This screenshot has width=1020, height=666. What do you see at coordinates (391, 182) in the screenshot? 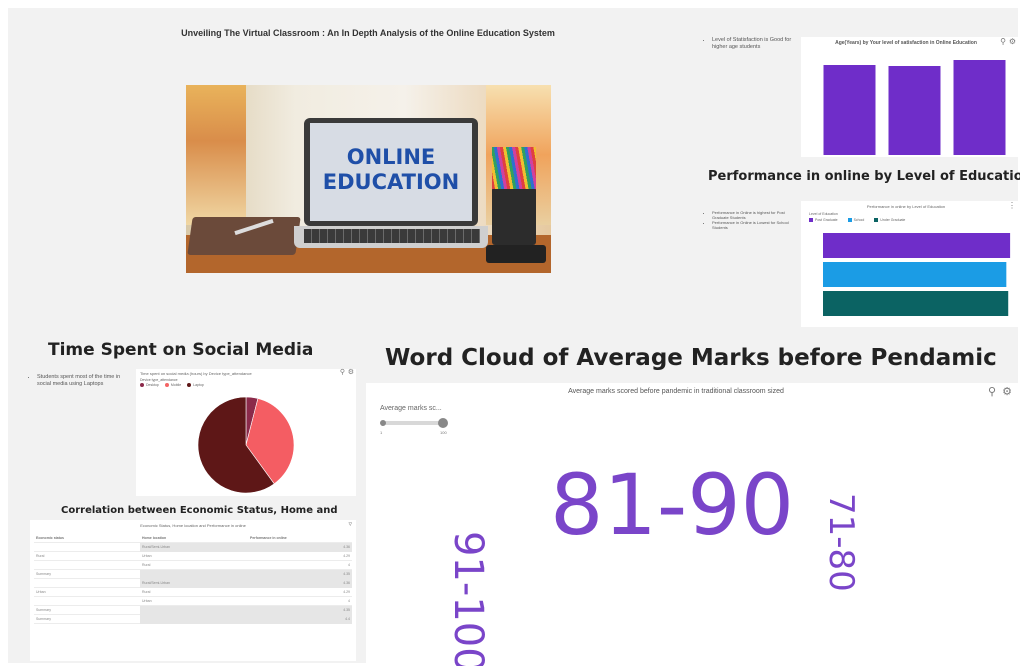
I see `screen-text-education: EDUCATION` at bounding box center [391, 182].